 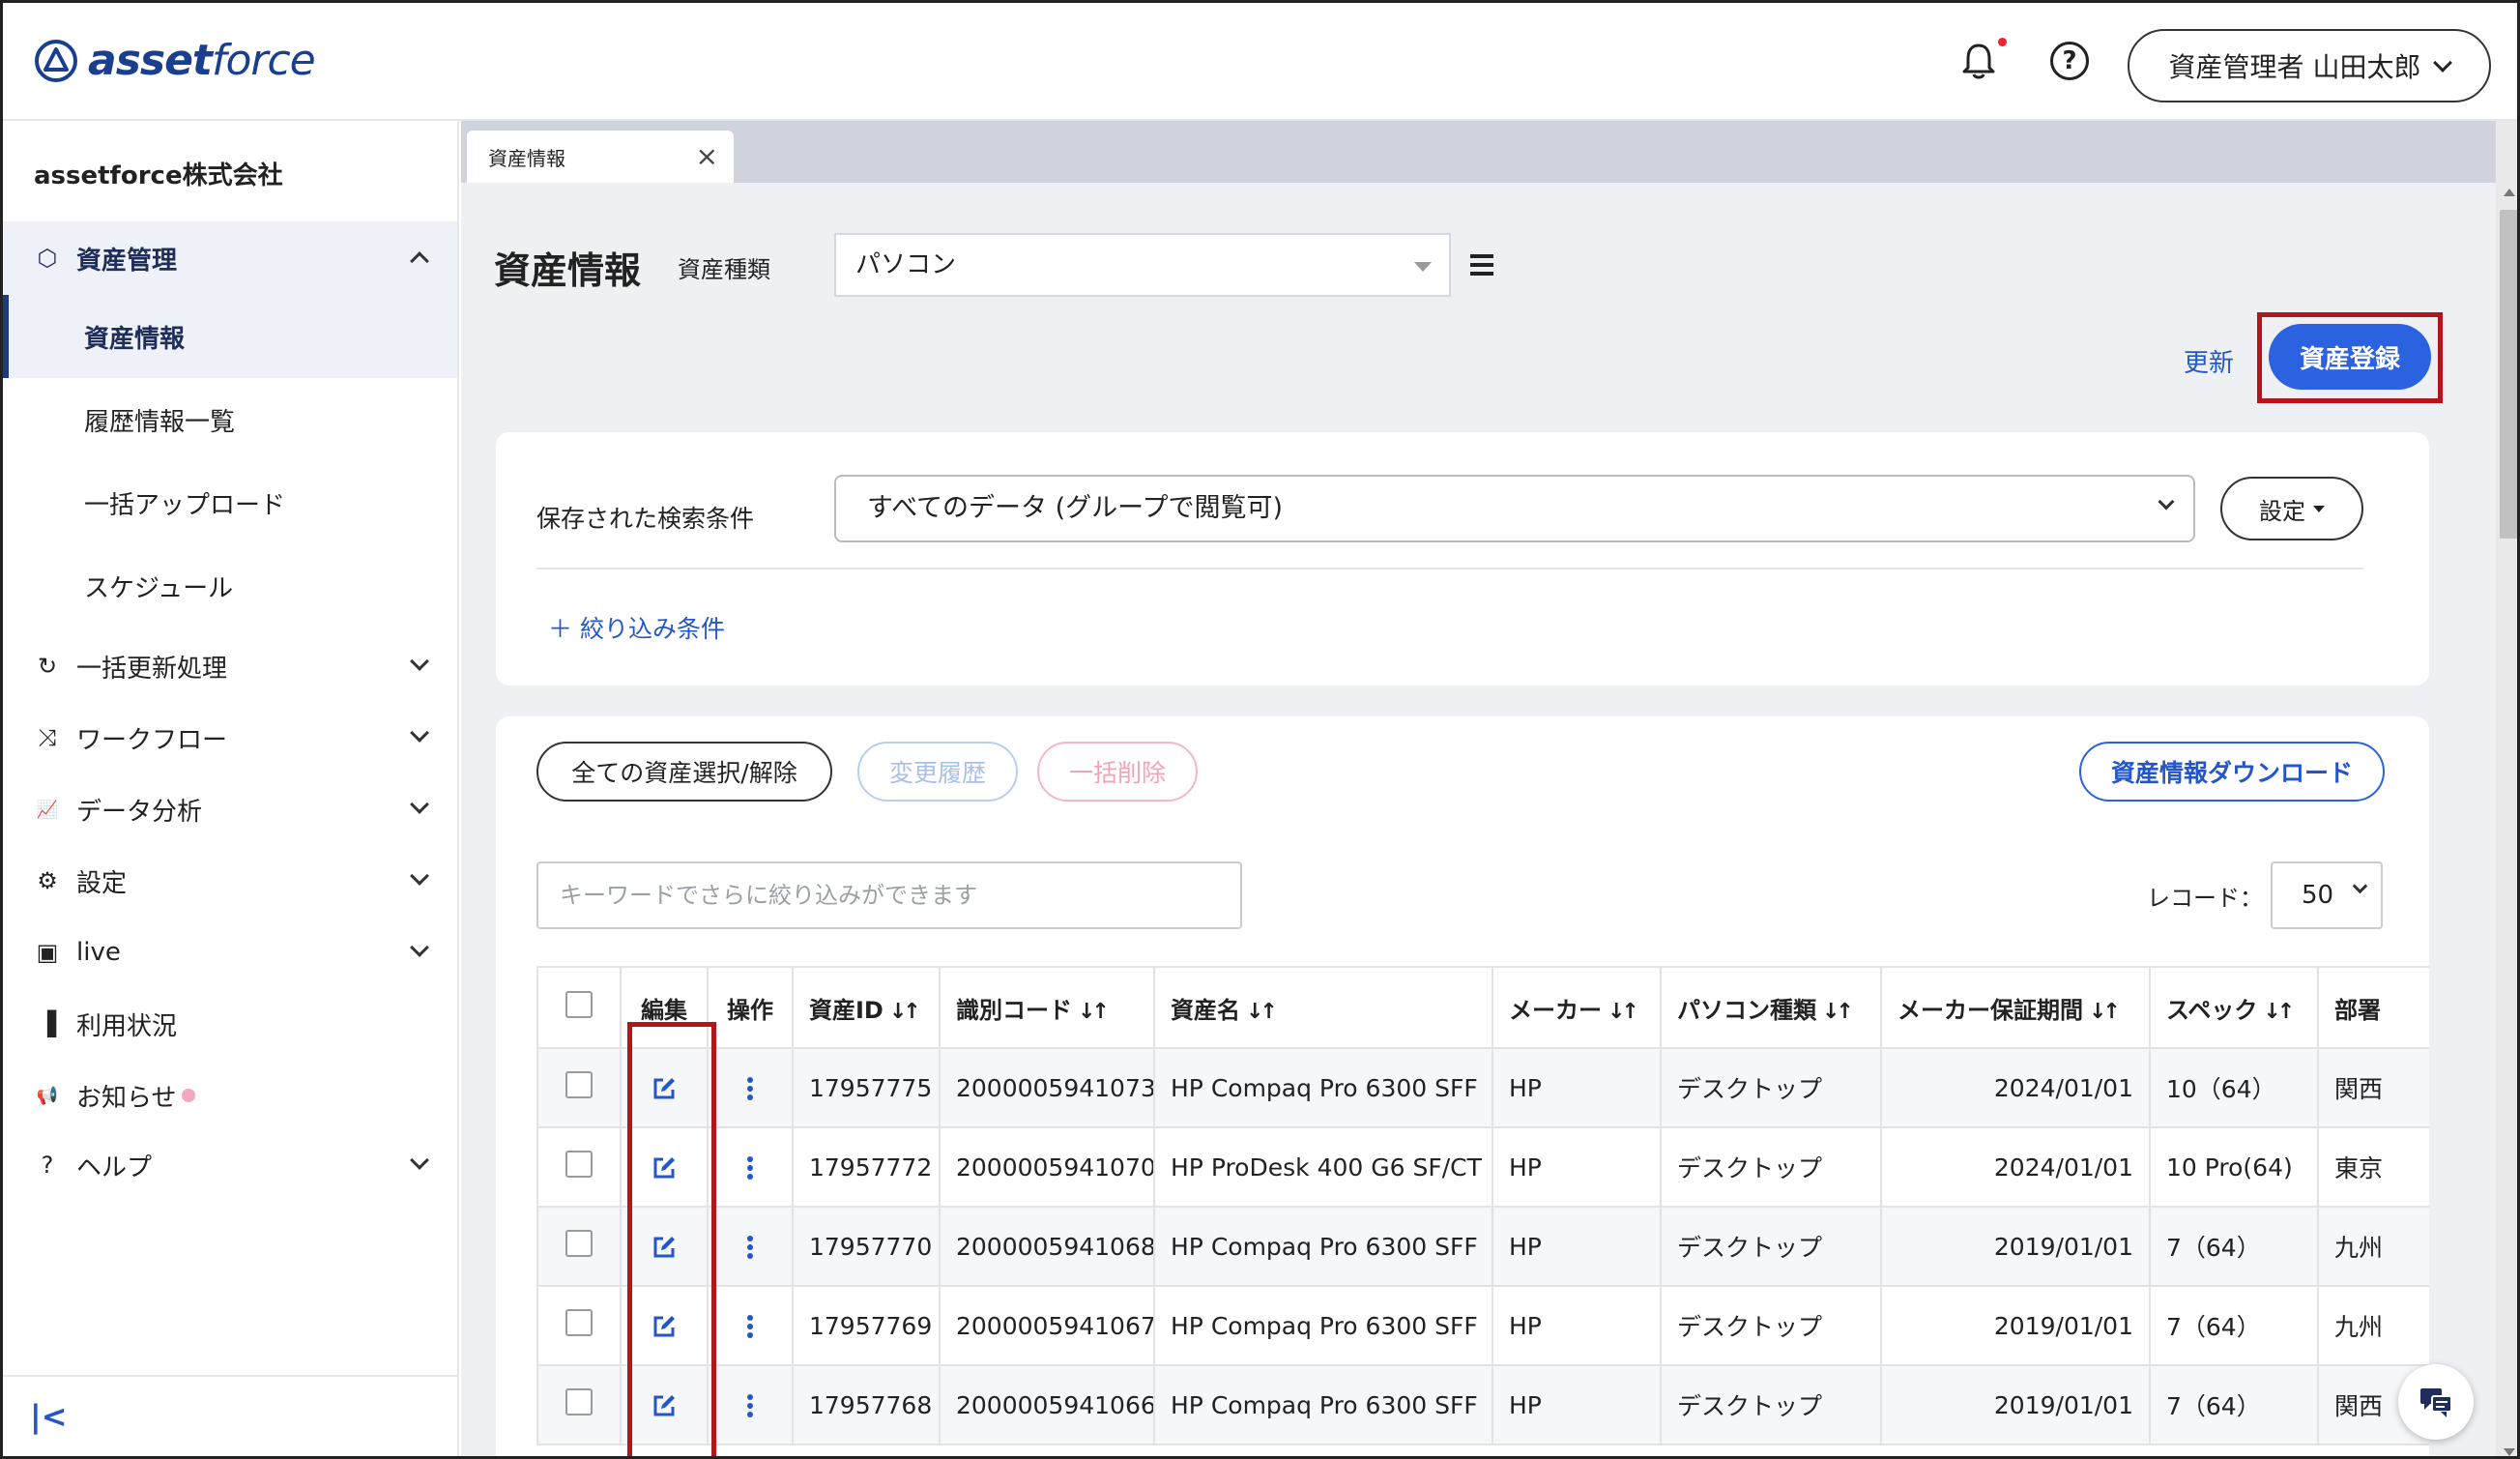 What do you see at coordinates (938, 772) in the screenshot?
I see `change-history-button: 変更履歴` at bounding box center [938, 772].